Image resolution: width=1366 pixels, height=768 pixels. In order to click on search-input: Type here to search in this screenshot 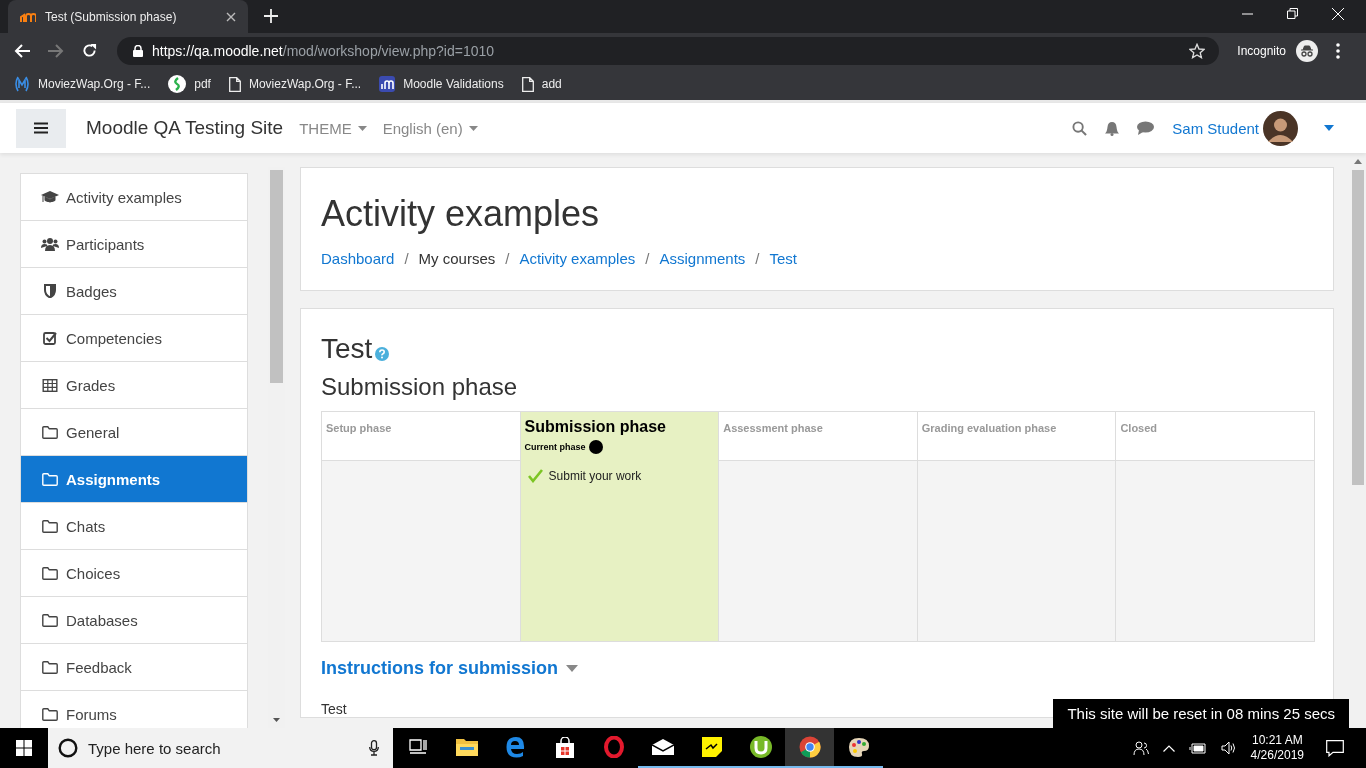, I will do `click(223, 748)`.